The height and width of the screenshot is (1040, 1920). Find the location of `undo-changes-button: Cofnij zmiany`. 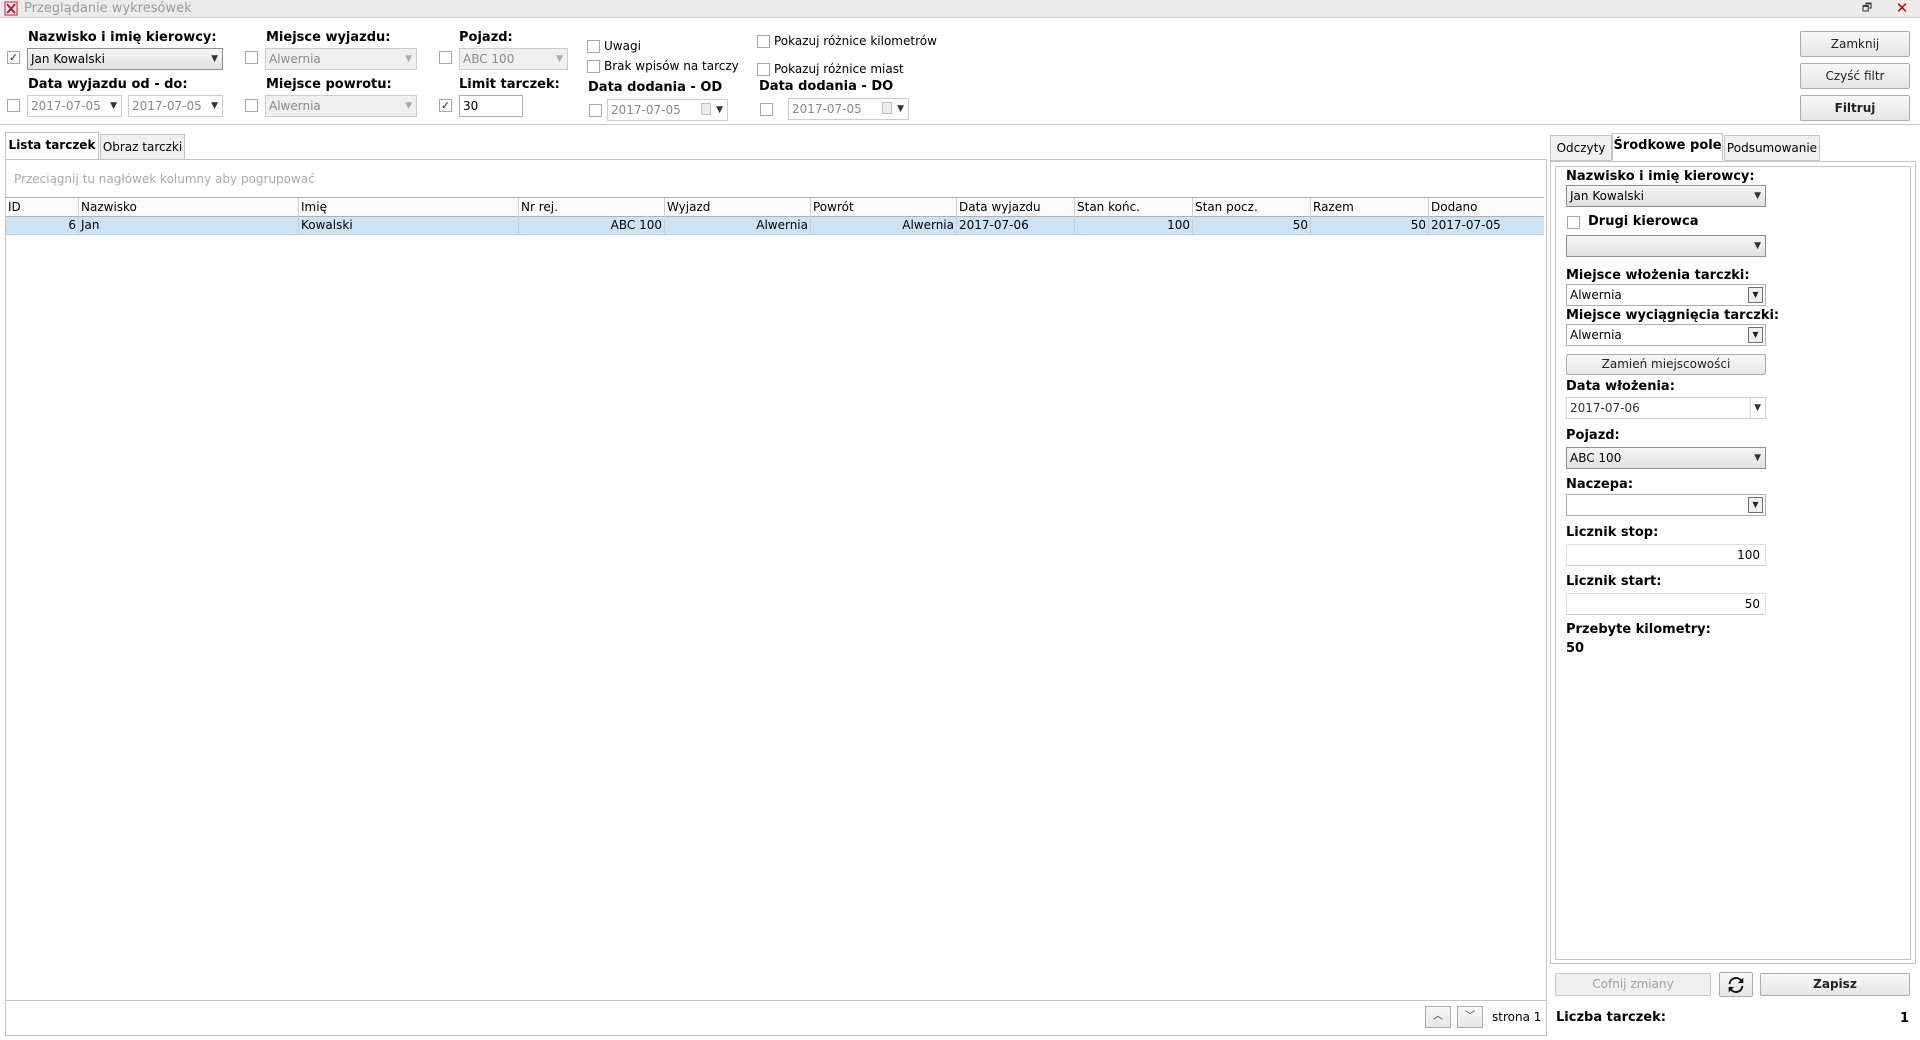

undo-changes-button: Cofnij zmiany is located at coordinates (1633, 984).